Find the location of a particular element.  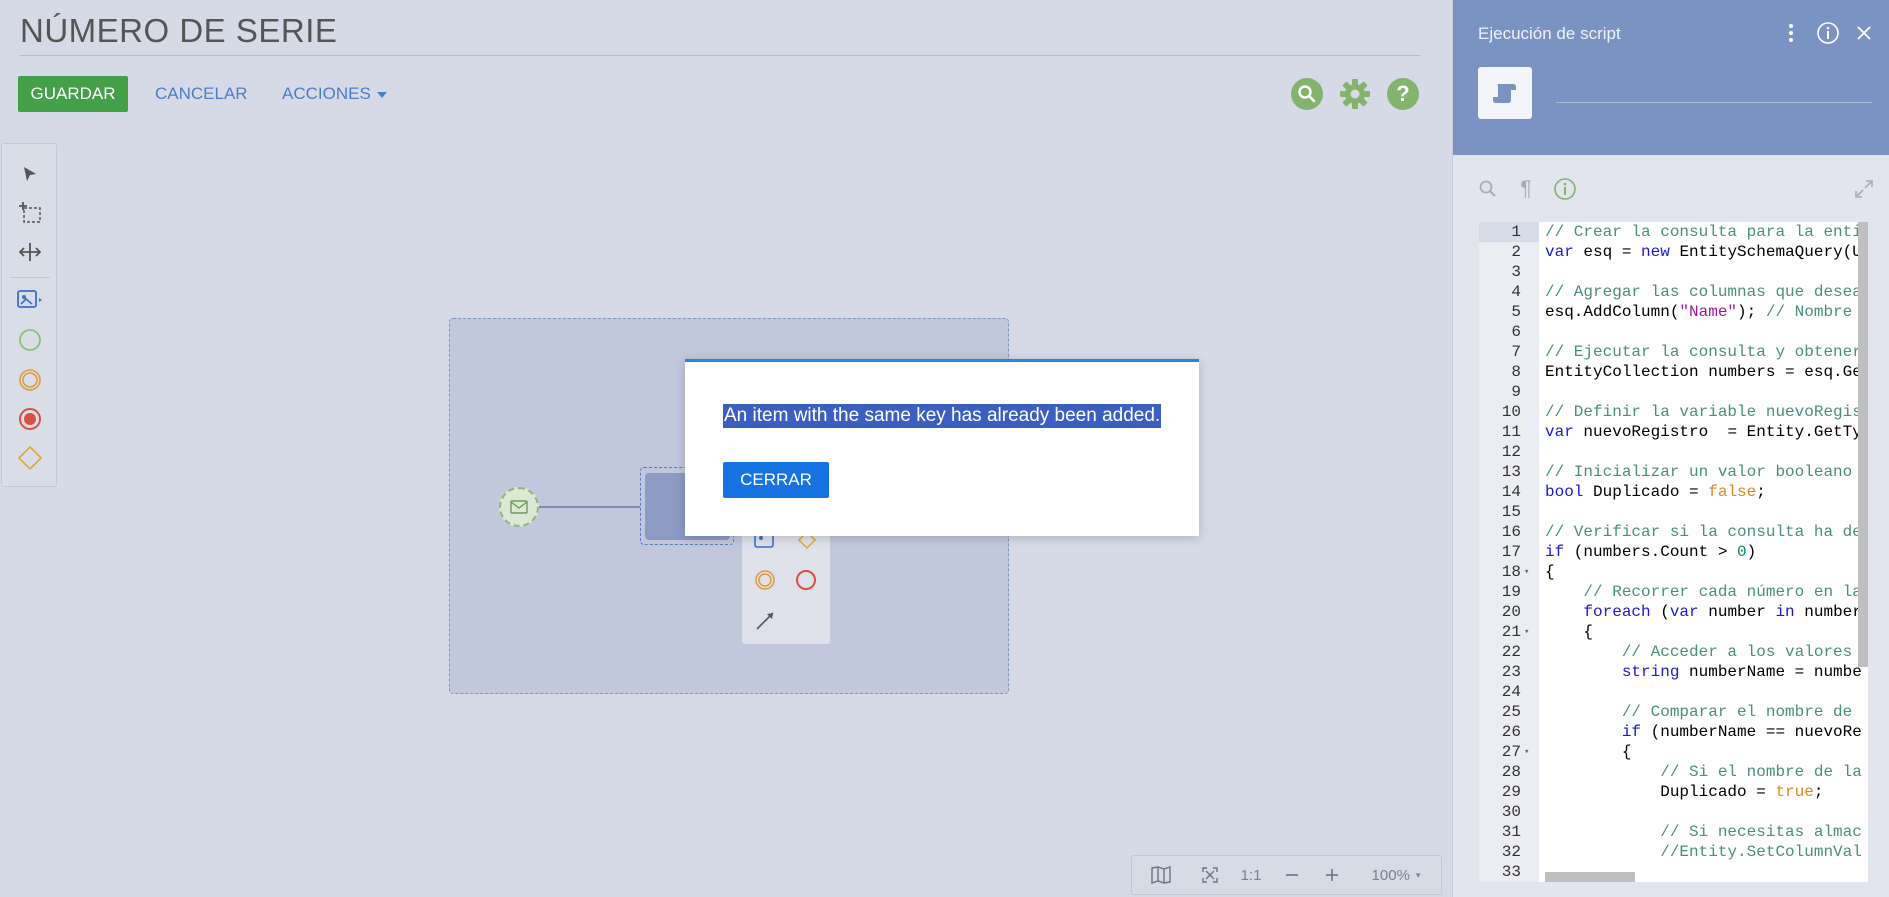

code-line: 16 // Verificar si la consulta ha de is located at coordinates (1673, 532).